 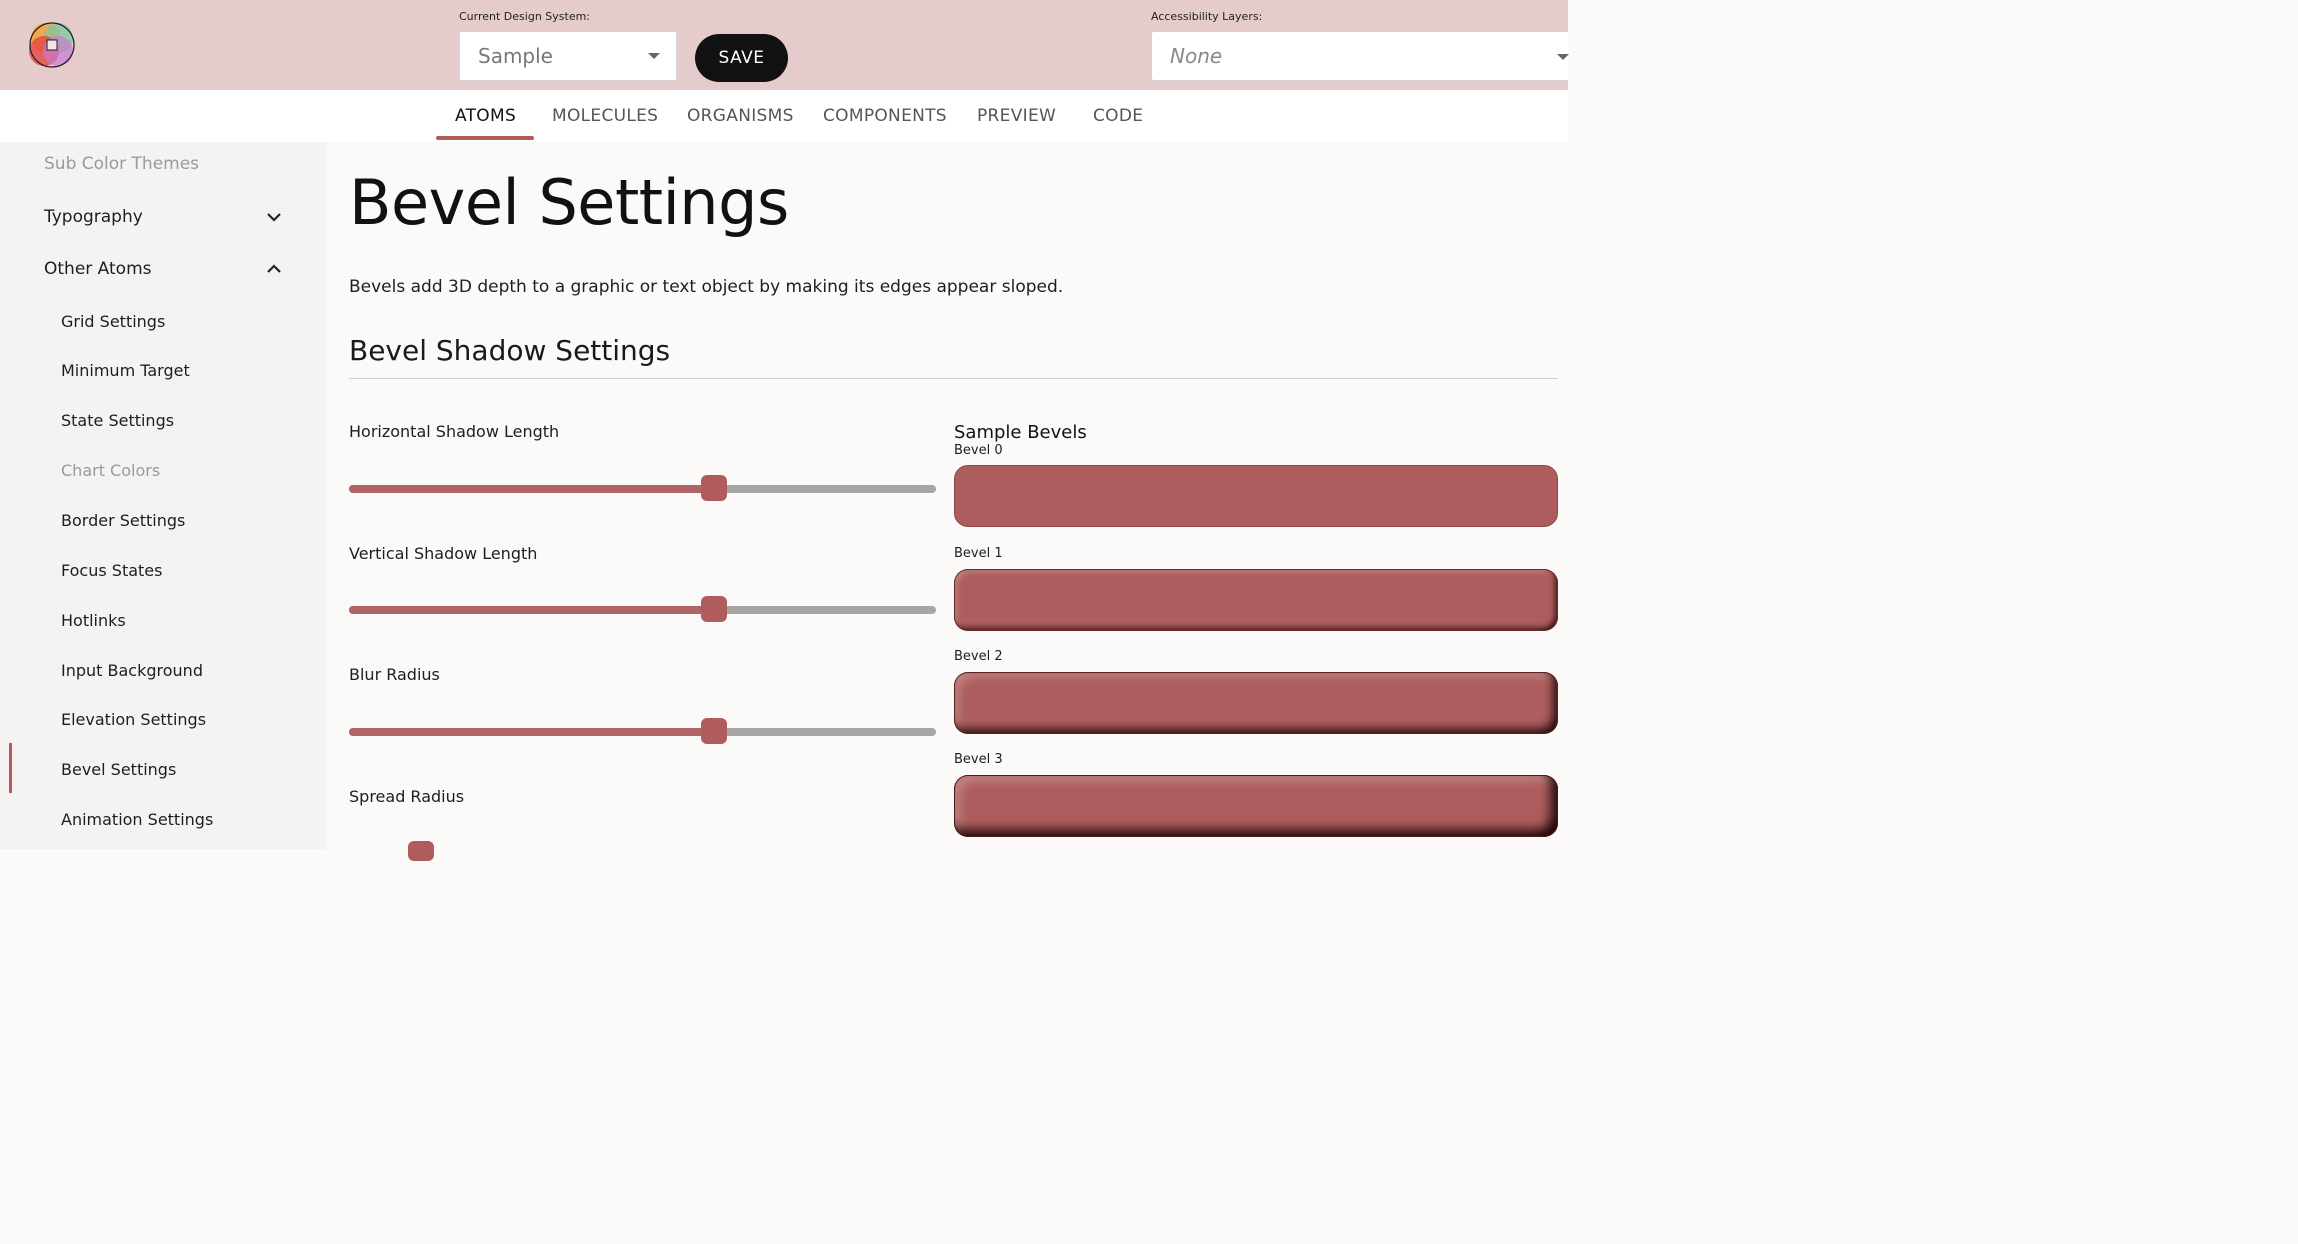 I want to click on chevron-up-icon, so click(x=274, y=269).